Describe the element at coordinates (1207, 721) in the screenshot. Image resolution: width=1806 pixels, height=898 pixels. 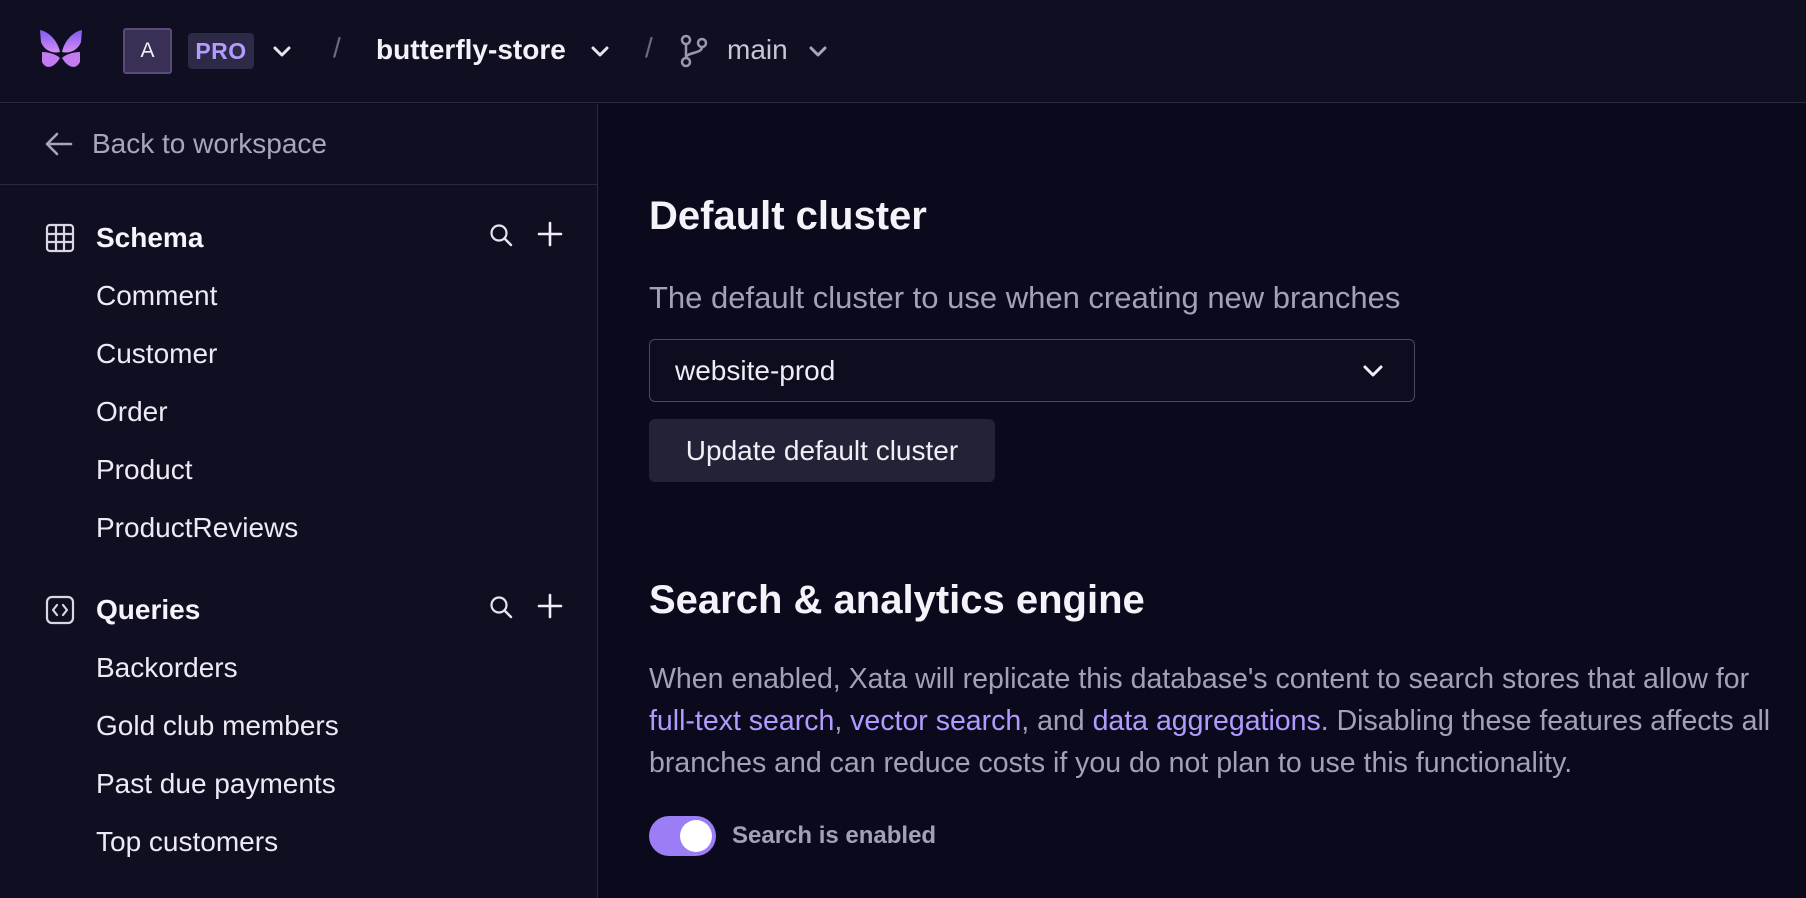
I see `data-aggregations-link: data aggregations` at that location.